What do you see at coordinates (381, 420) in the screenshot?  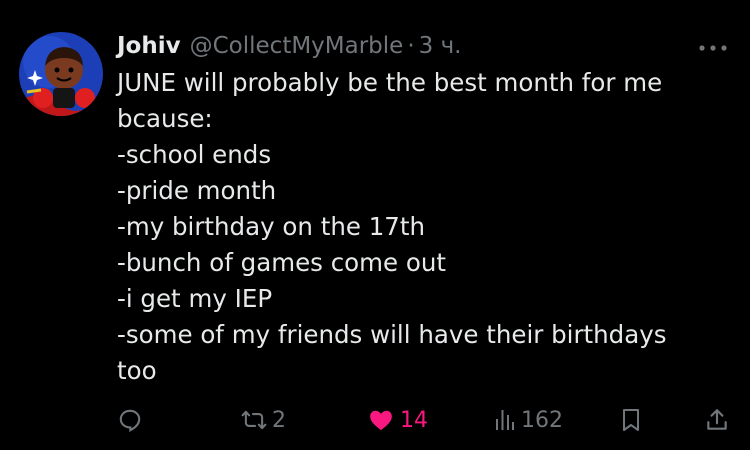 I see `heart-filled-icon` at bounding box center [381, 420].